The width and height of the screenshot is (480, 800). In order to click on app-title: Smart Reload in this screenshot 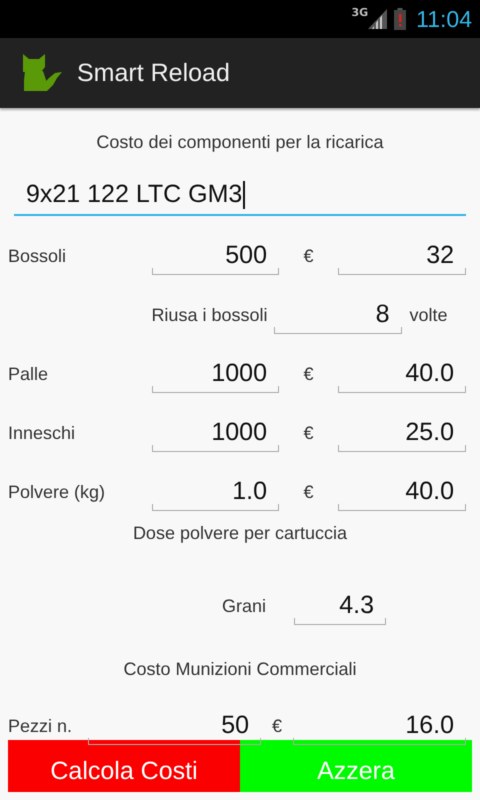, I will do `click(153, 73)`.